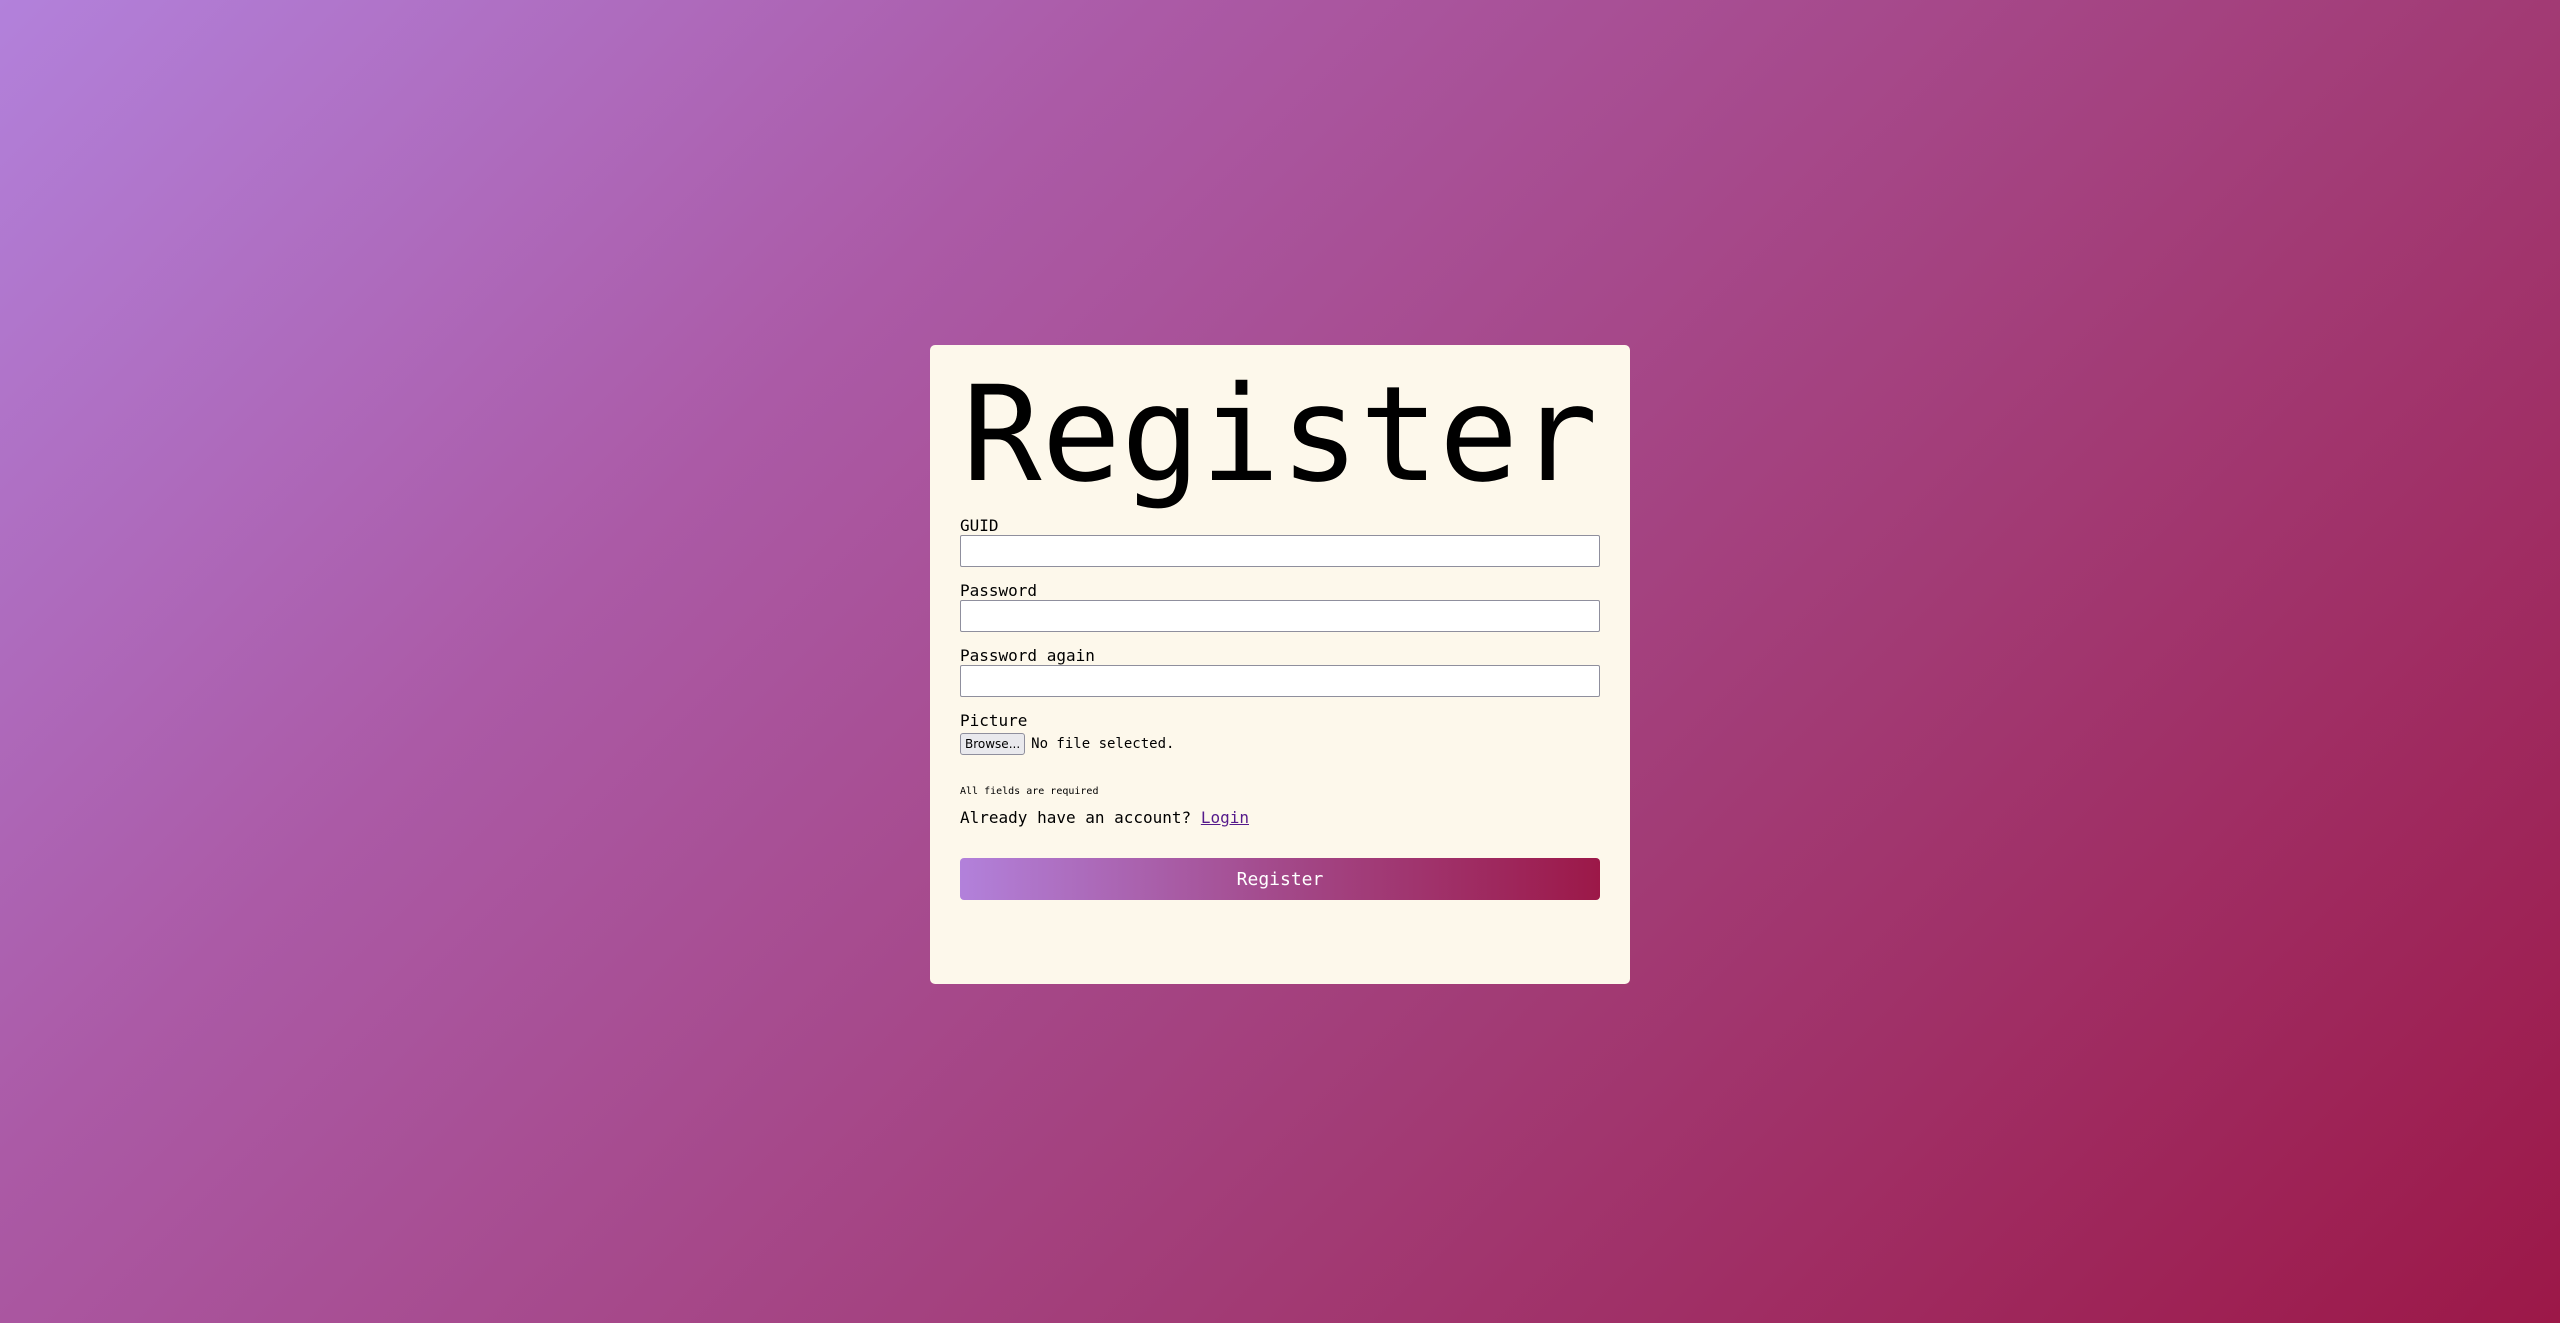 The width and height of the screenshot is (2560, 1323). Describe the element at coordinates (1280, 435) in the screenshot. I see `page-title: Register` at that location.